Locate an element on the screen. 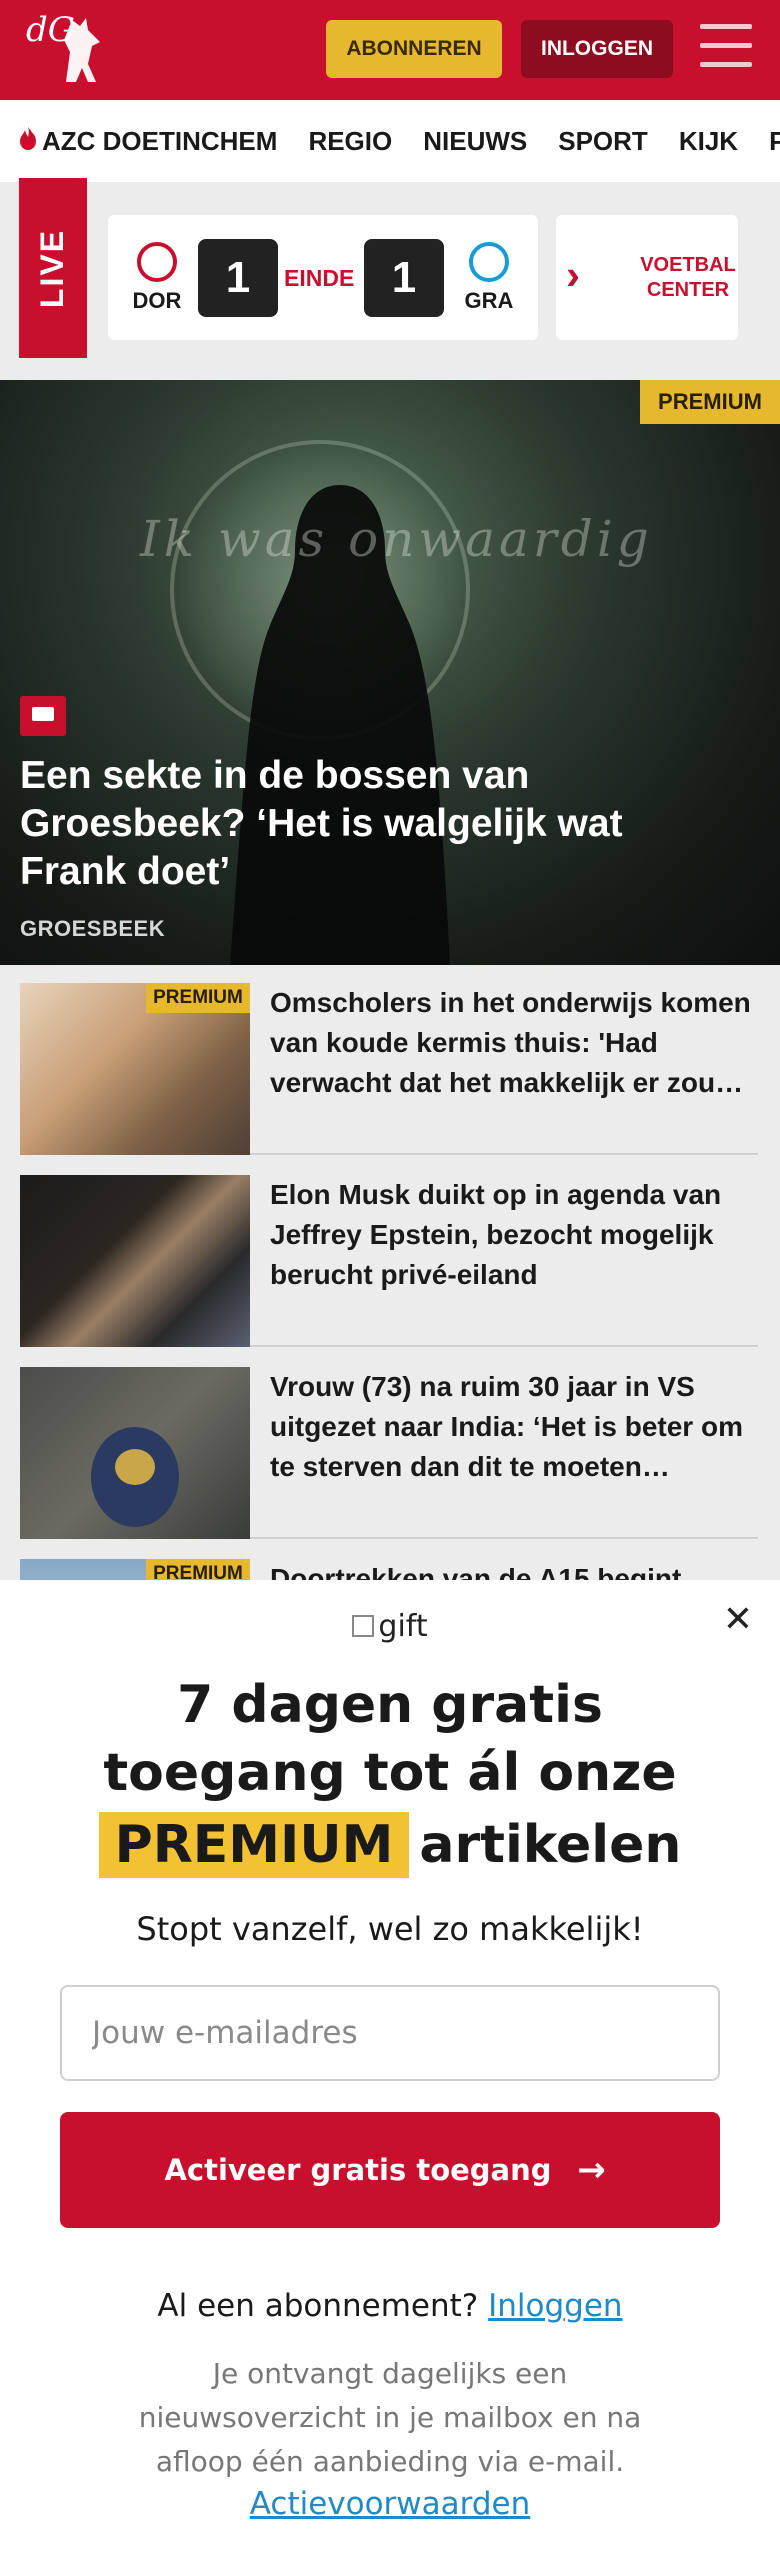 The image size is (780, 2560). arrow-right-icon: → is located at coordinates (591, 2170).